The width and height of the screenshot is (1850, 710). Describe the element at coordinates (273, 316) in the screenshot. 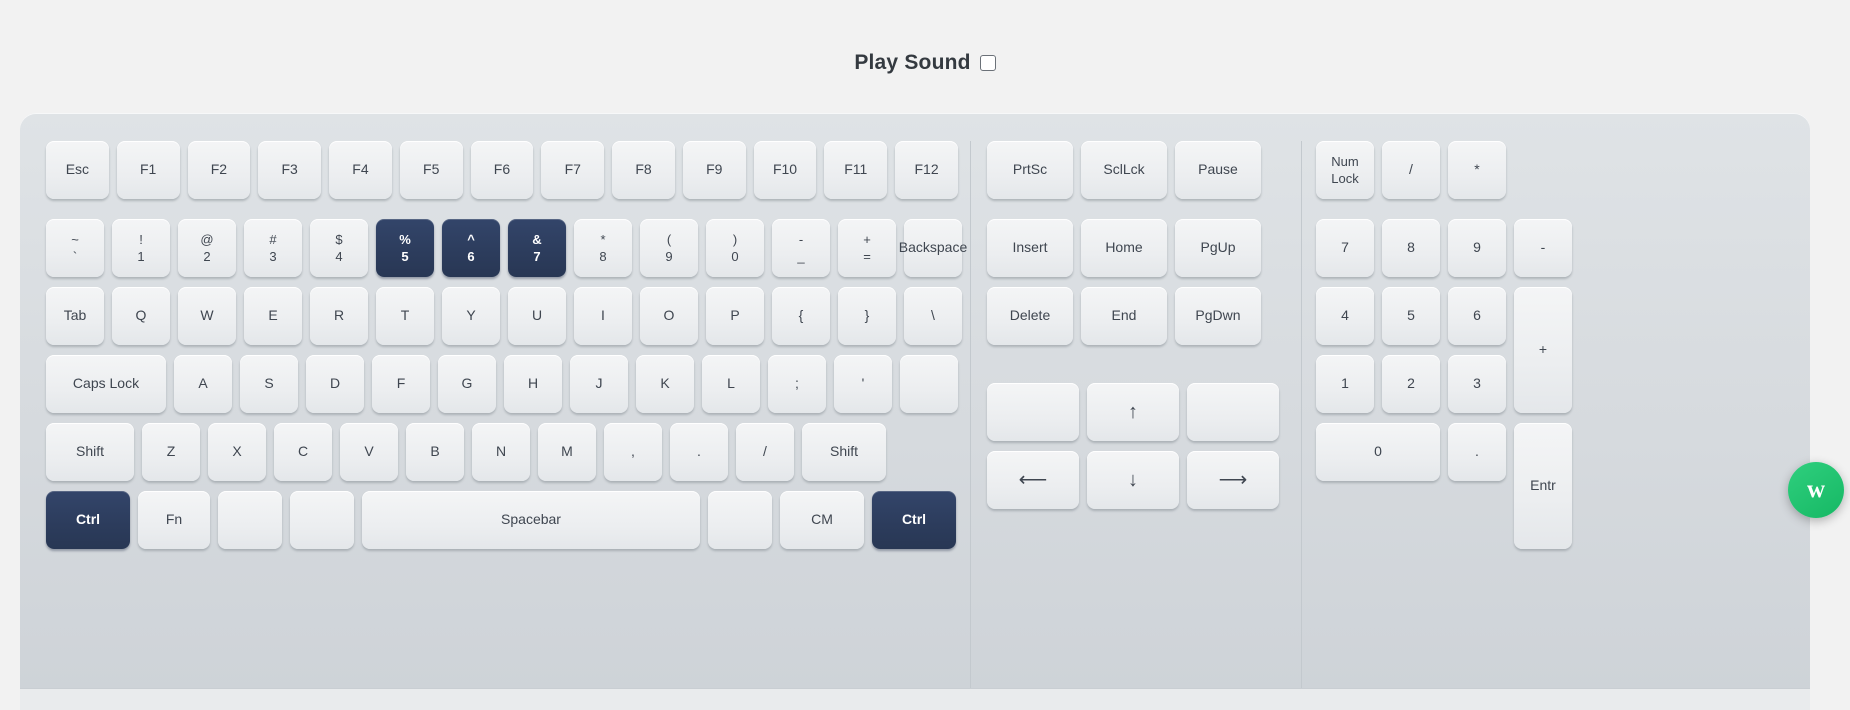

I see `key-key-e: E` at that location.